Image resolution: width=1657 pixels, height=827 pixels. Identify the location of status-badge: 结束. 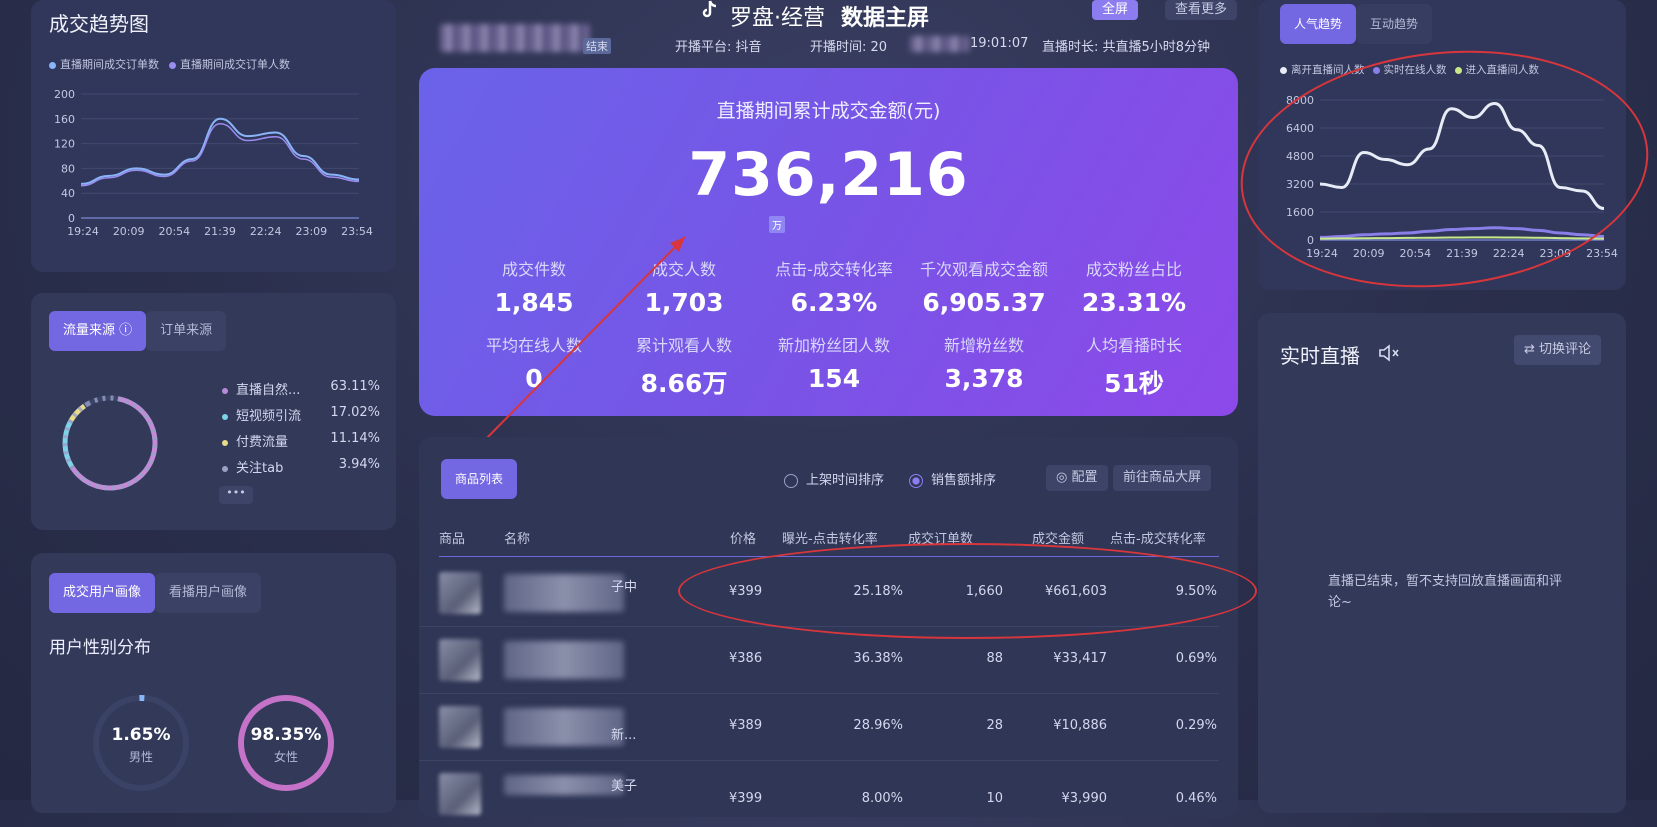
(597, 46).